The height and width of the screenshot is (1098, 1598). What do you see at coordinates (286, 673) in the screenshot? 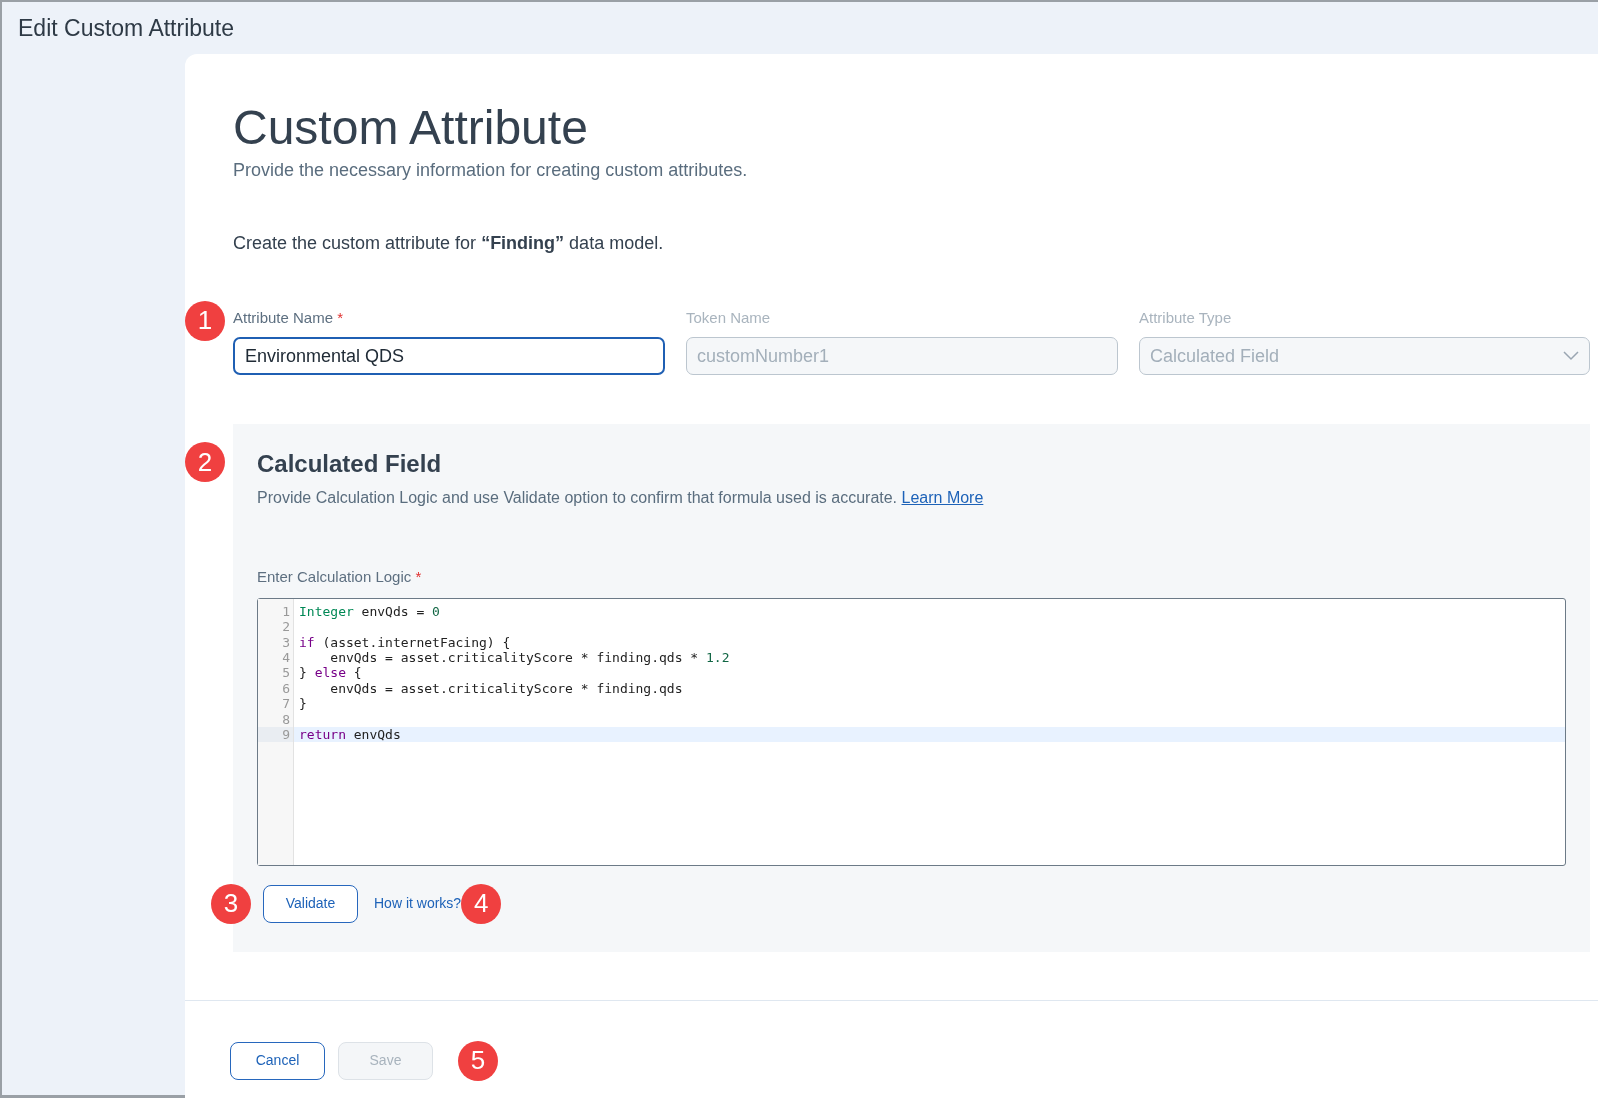
I see `line-number: 5` at bounding box center [286, 673].